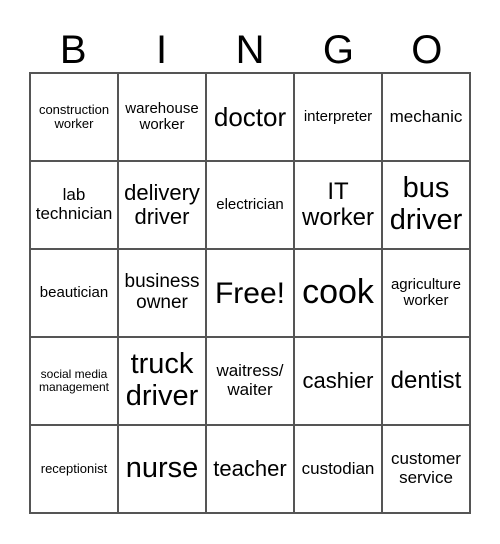 The height and width of the screenshot is (544, 500). What do you see at coordinates (74, 117) in the screenshot?
I see `bingo-cell: construction worker` at bounding box center [74, 117].